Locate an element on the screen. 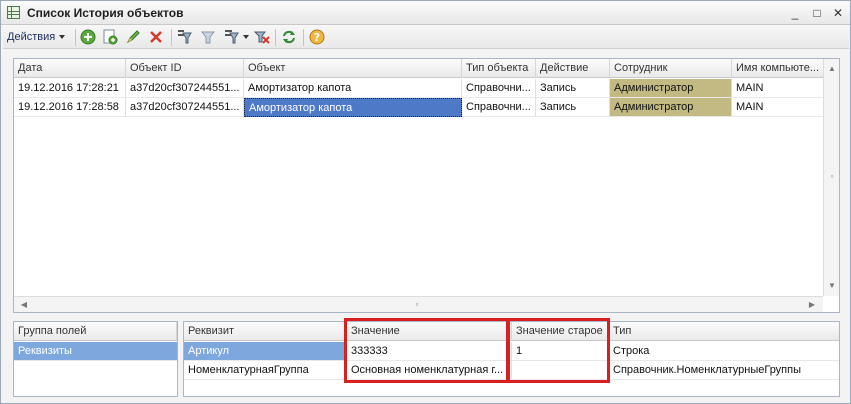 This screenshot has width=851, height=404. column-header-field-group: Группа полей is located at coordinates (95, 331).